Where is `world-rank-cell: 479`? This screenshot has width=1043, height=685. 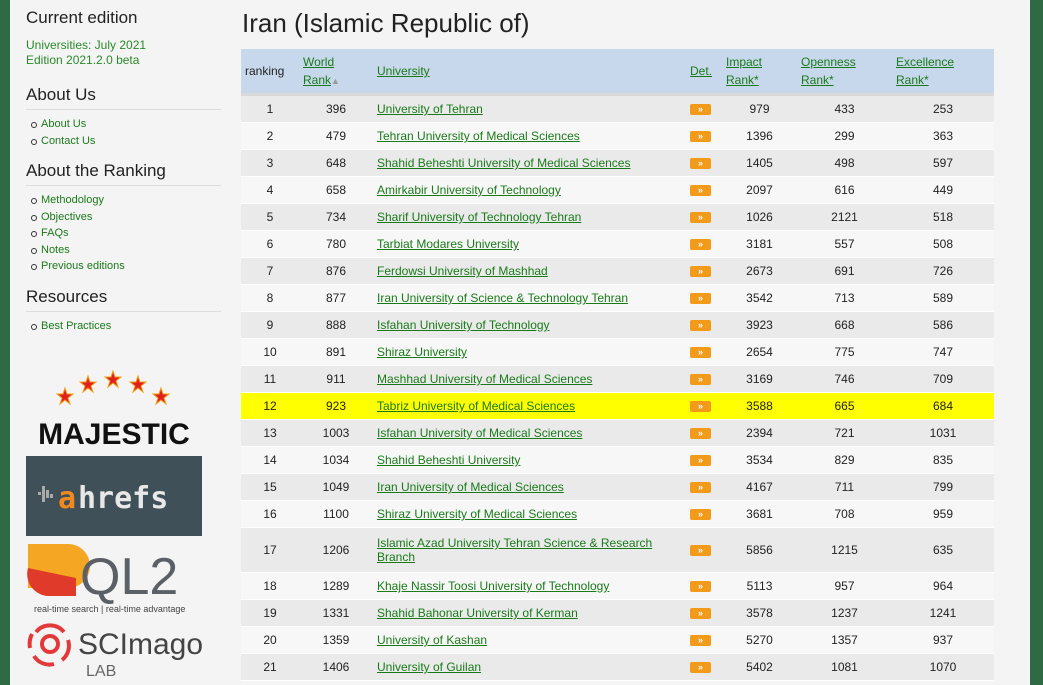 world-rank-cell: 479 is located at coordinates (336, 136).